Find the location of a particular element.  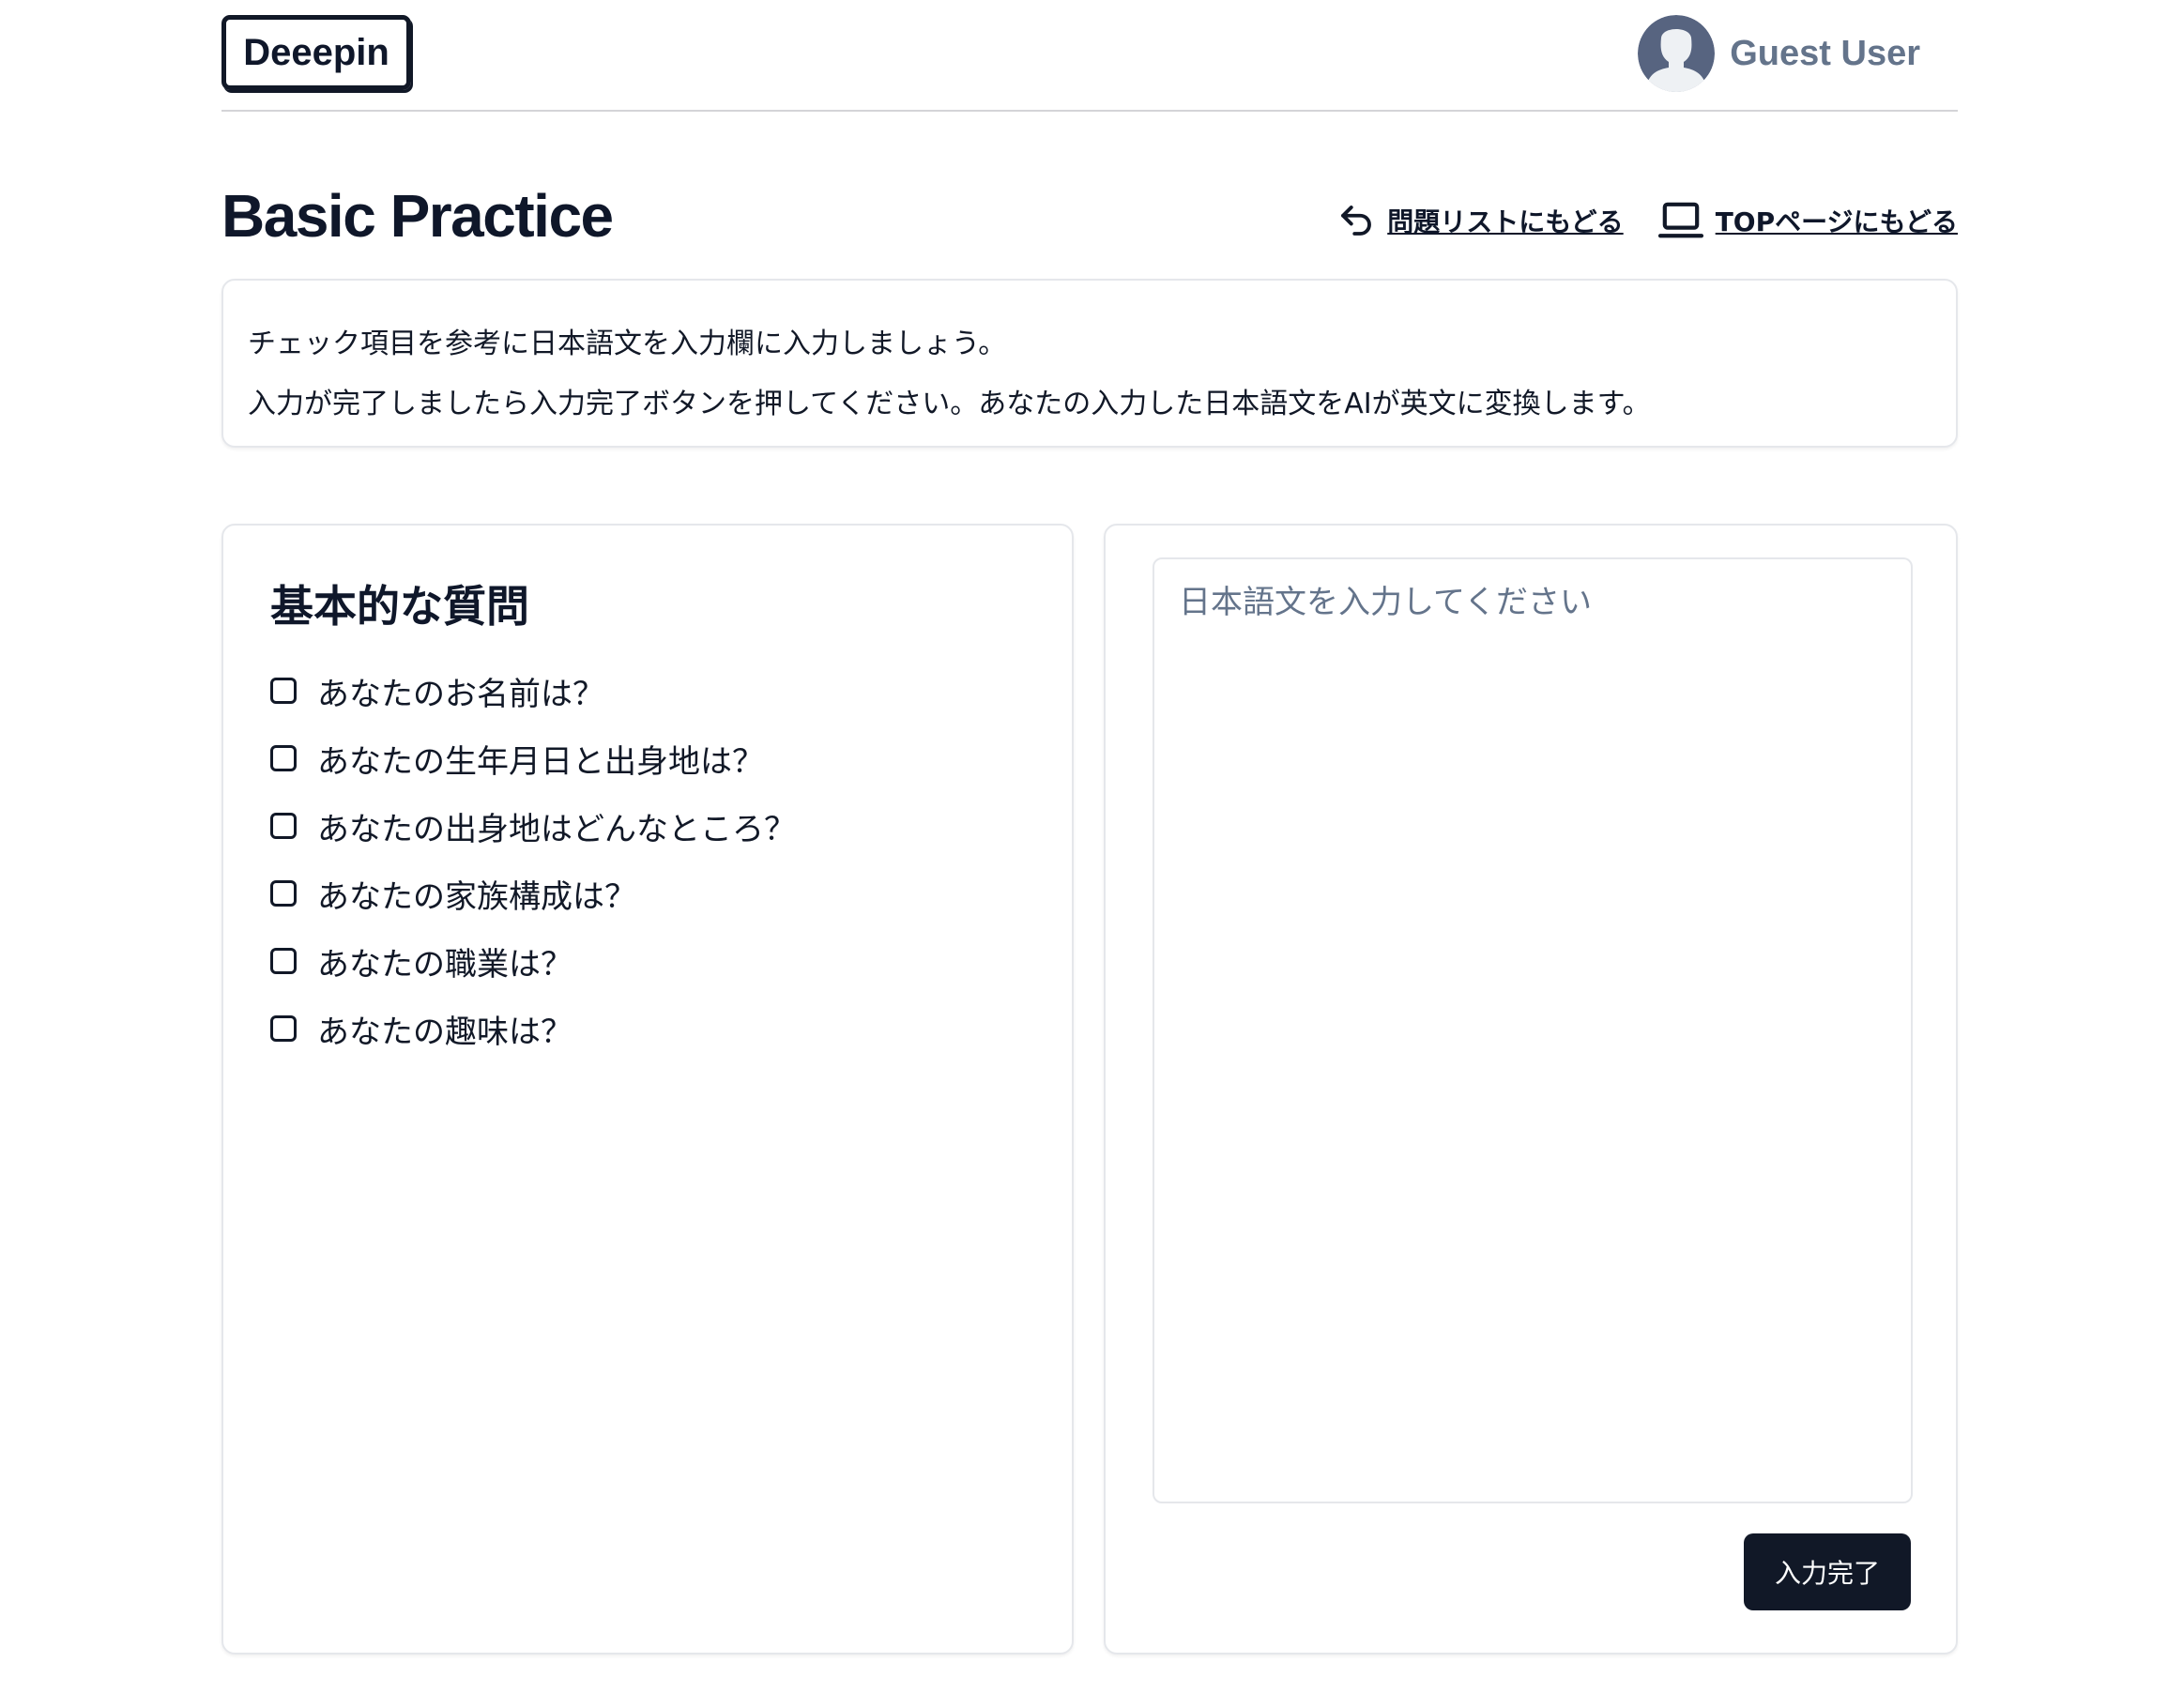

questions-title: 基本的な質問 is located at coordinates (399, 607).